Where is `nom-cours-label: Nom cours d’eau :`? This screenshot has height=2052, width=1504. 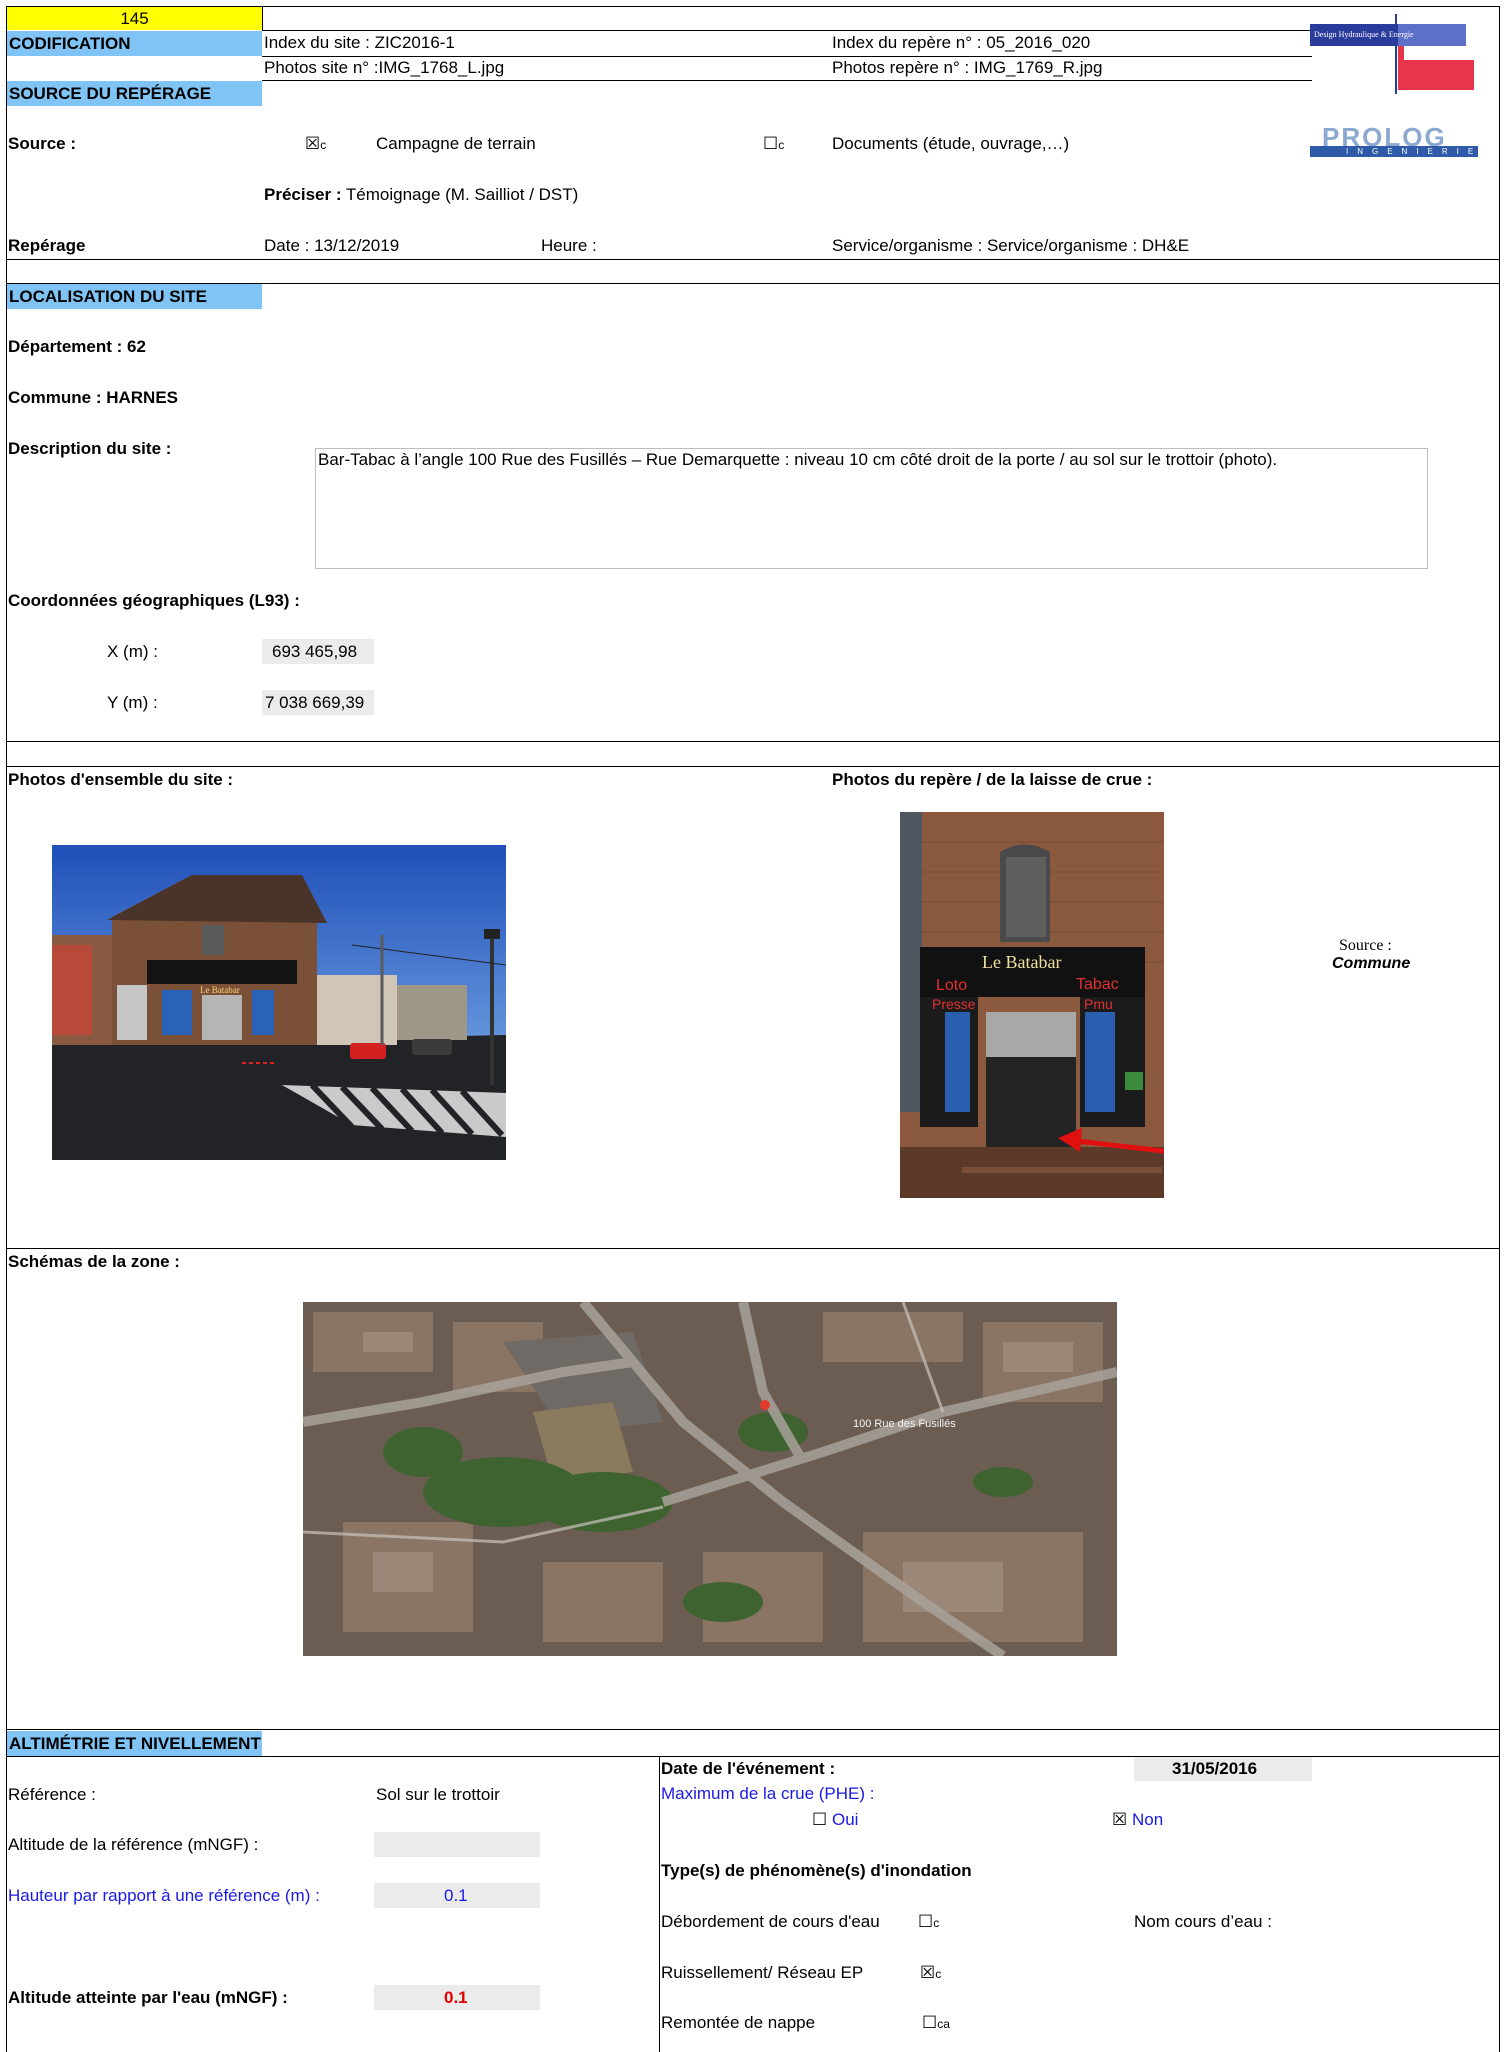
nom-cours-label: Nom cours d’eau : is located at coordinates (1203, 1921).